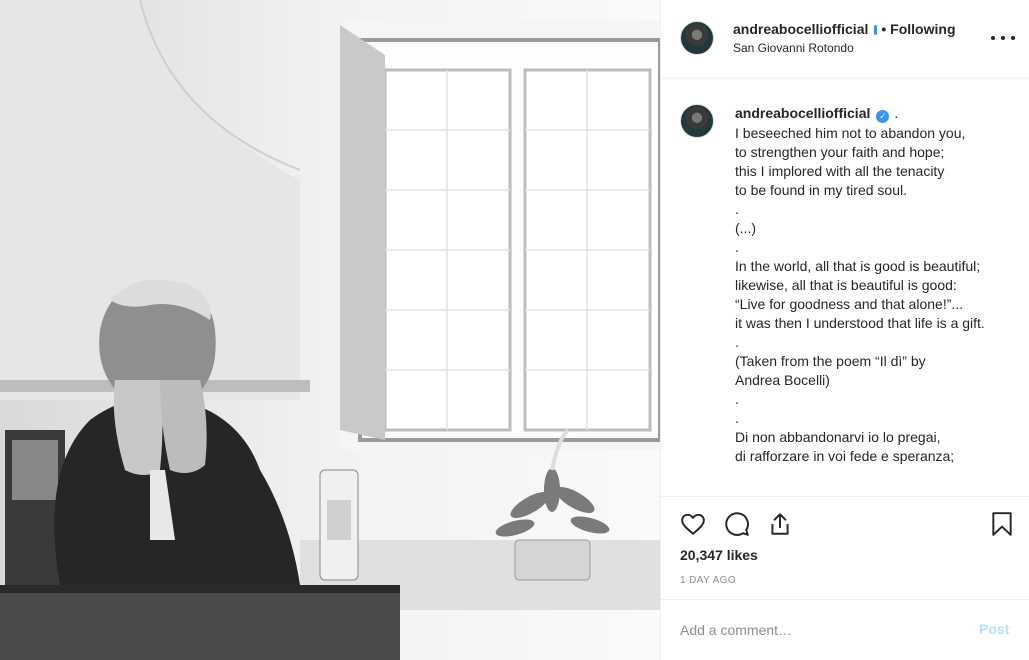  I want to click on location-link: San Giovanni Rotondo, so click(793, 48).